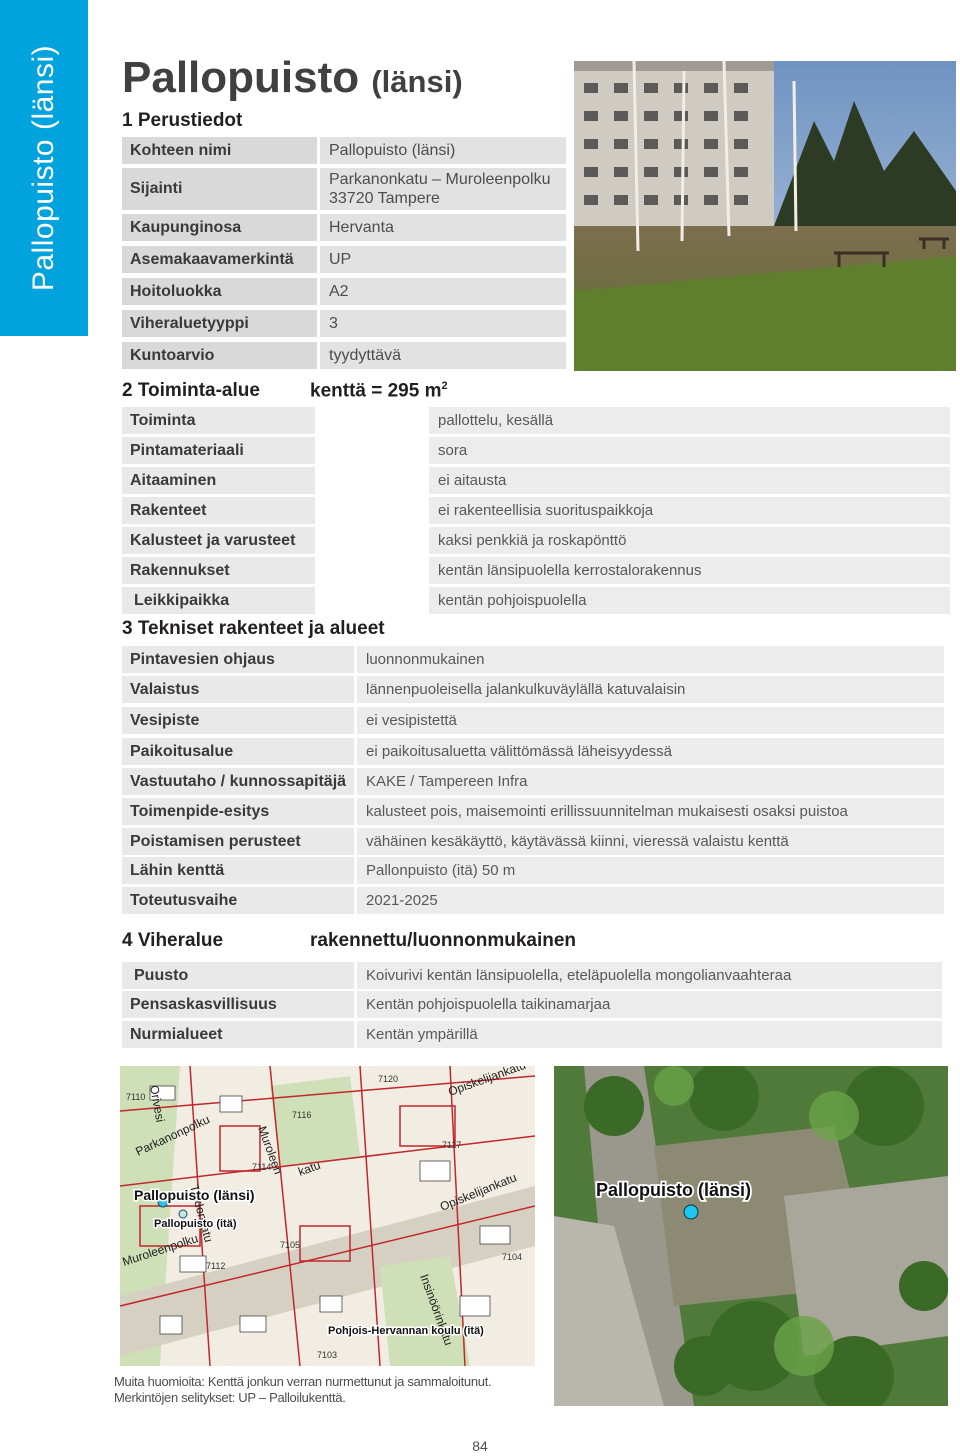  What do you see at coordinates (173, 940) in the screenshot?
I see `section-heading-green: 4 Viheralue` at bounding box center [173, 940].